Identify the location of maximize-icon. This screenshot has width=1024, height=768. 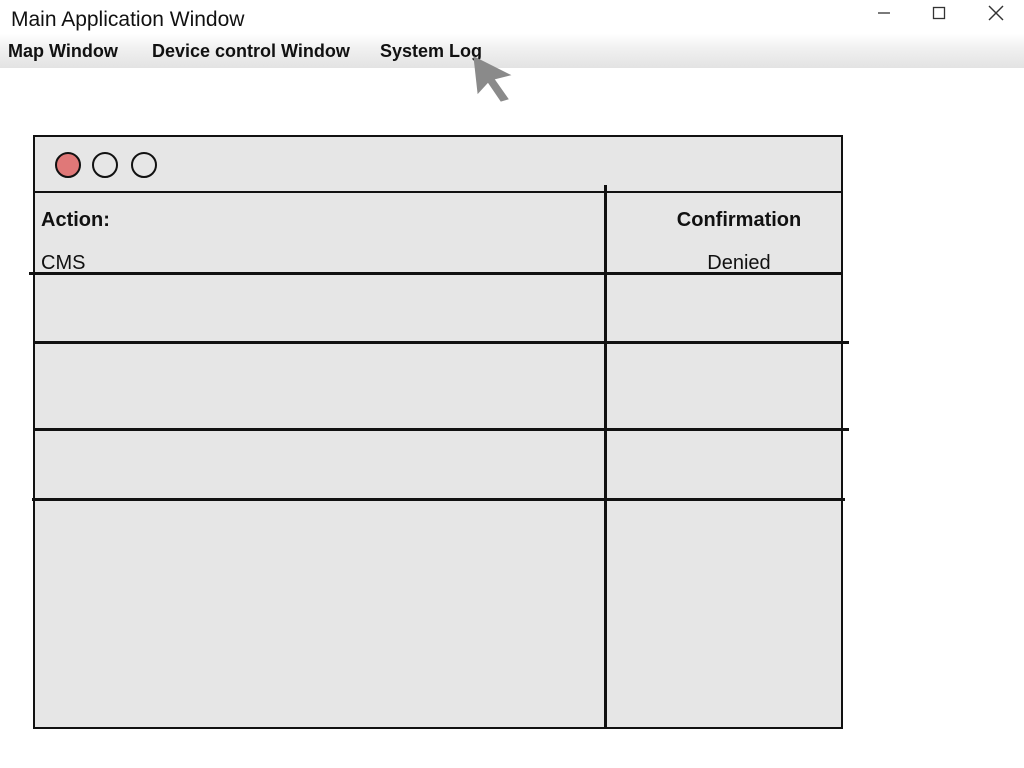
(939, 13).